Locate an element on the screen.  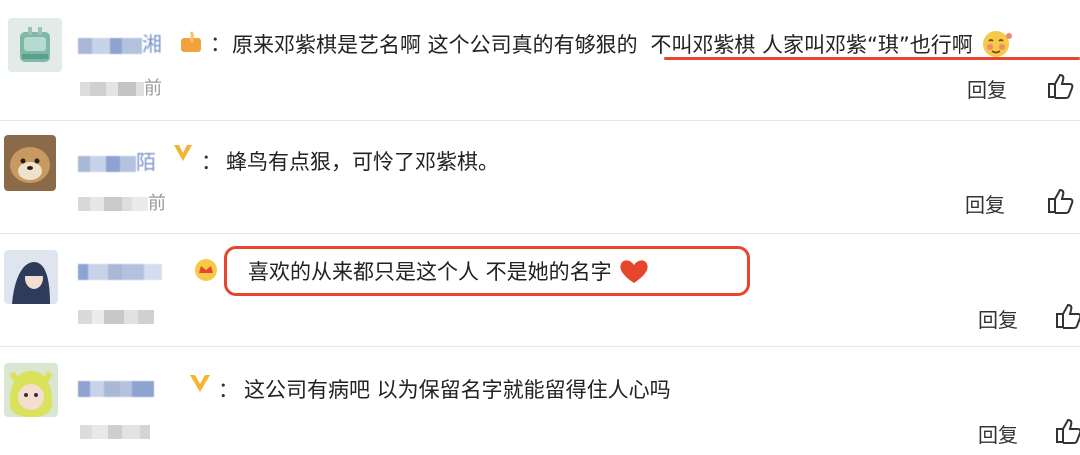
baby-avatar-icon is located at coordinates (31, 390).